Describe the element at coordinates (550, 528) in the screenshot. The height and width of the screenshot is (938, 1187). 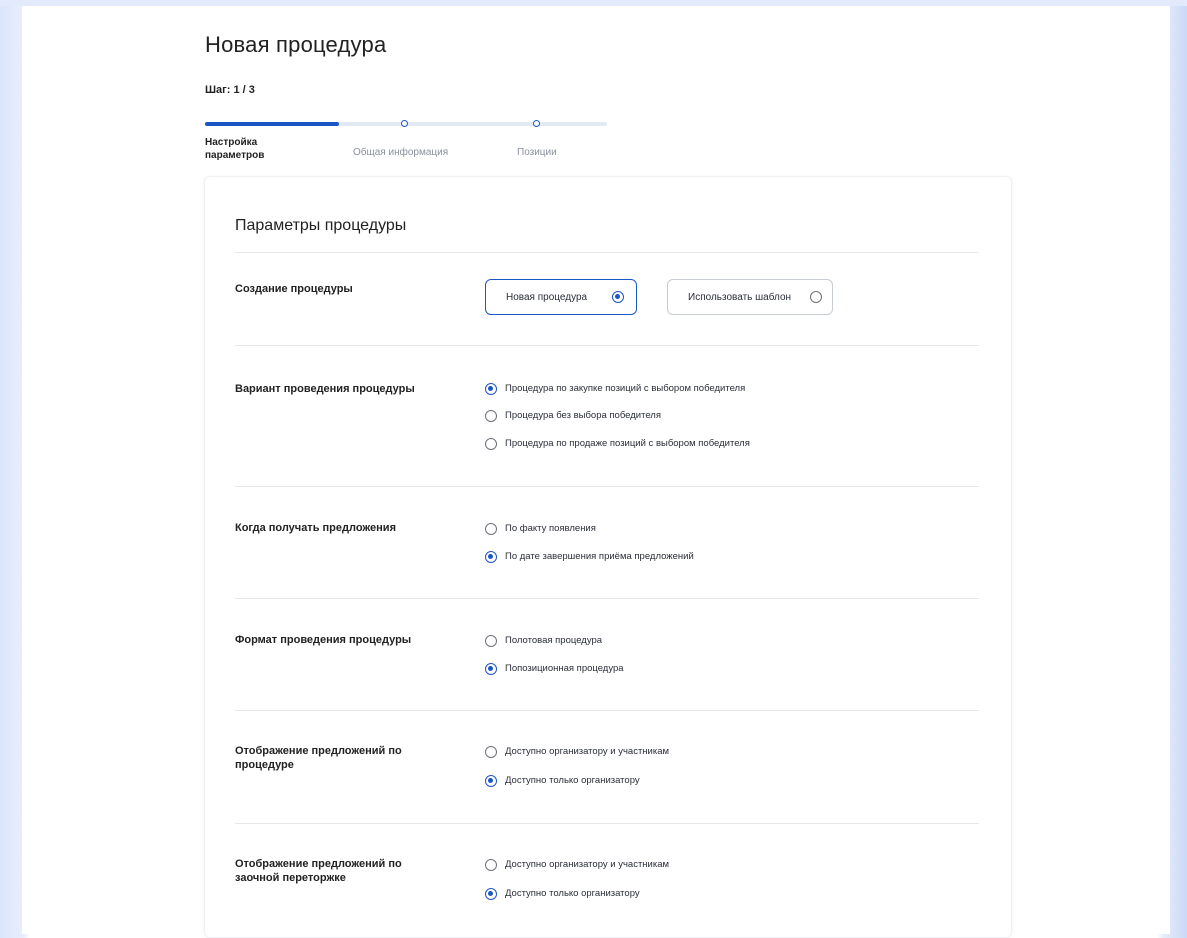
I see `option-text: По факту появления` at that location.